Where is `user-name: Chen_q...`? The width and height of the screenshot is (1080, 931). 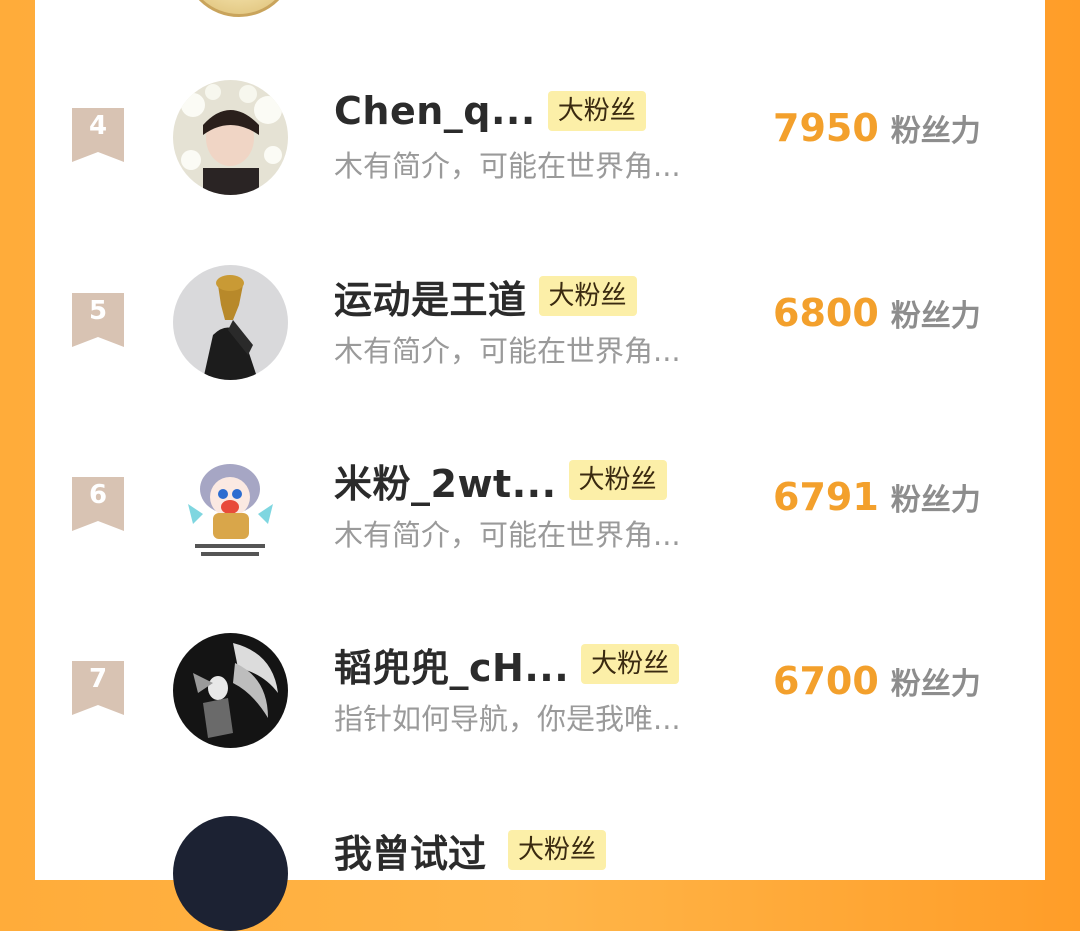 user-name: Chen_q... is located at coordinates (435, 111).